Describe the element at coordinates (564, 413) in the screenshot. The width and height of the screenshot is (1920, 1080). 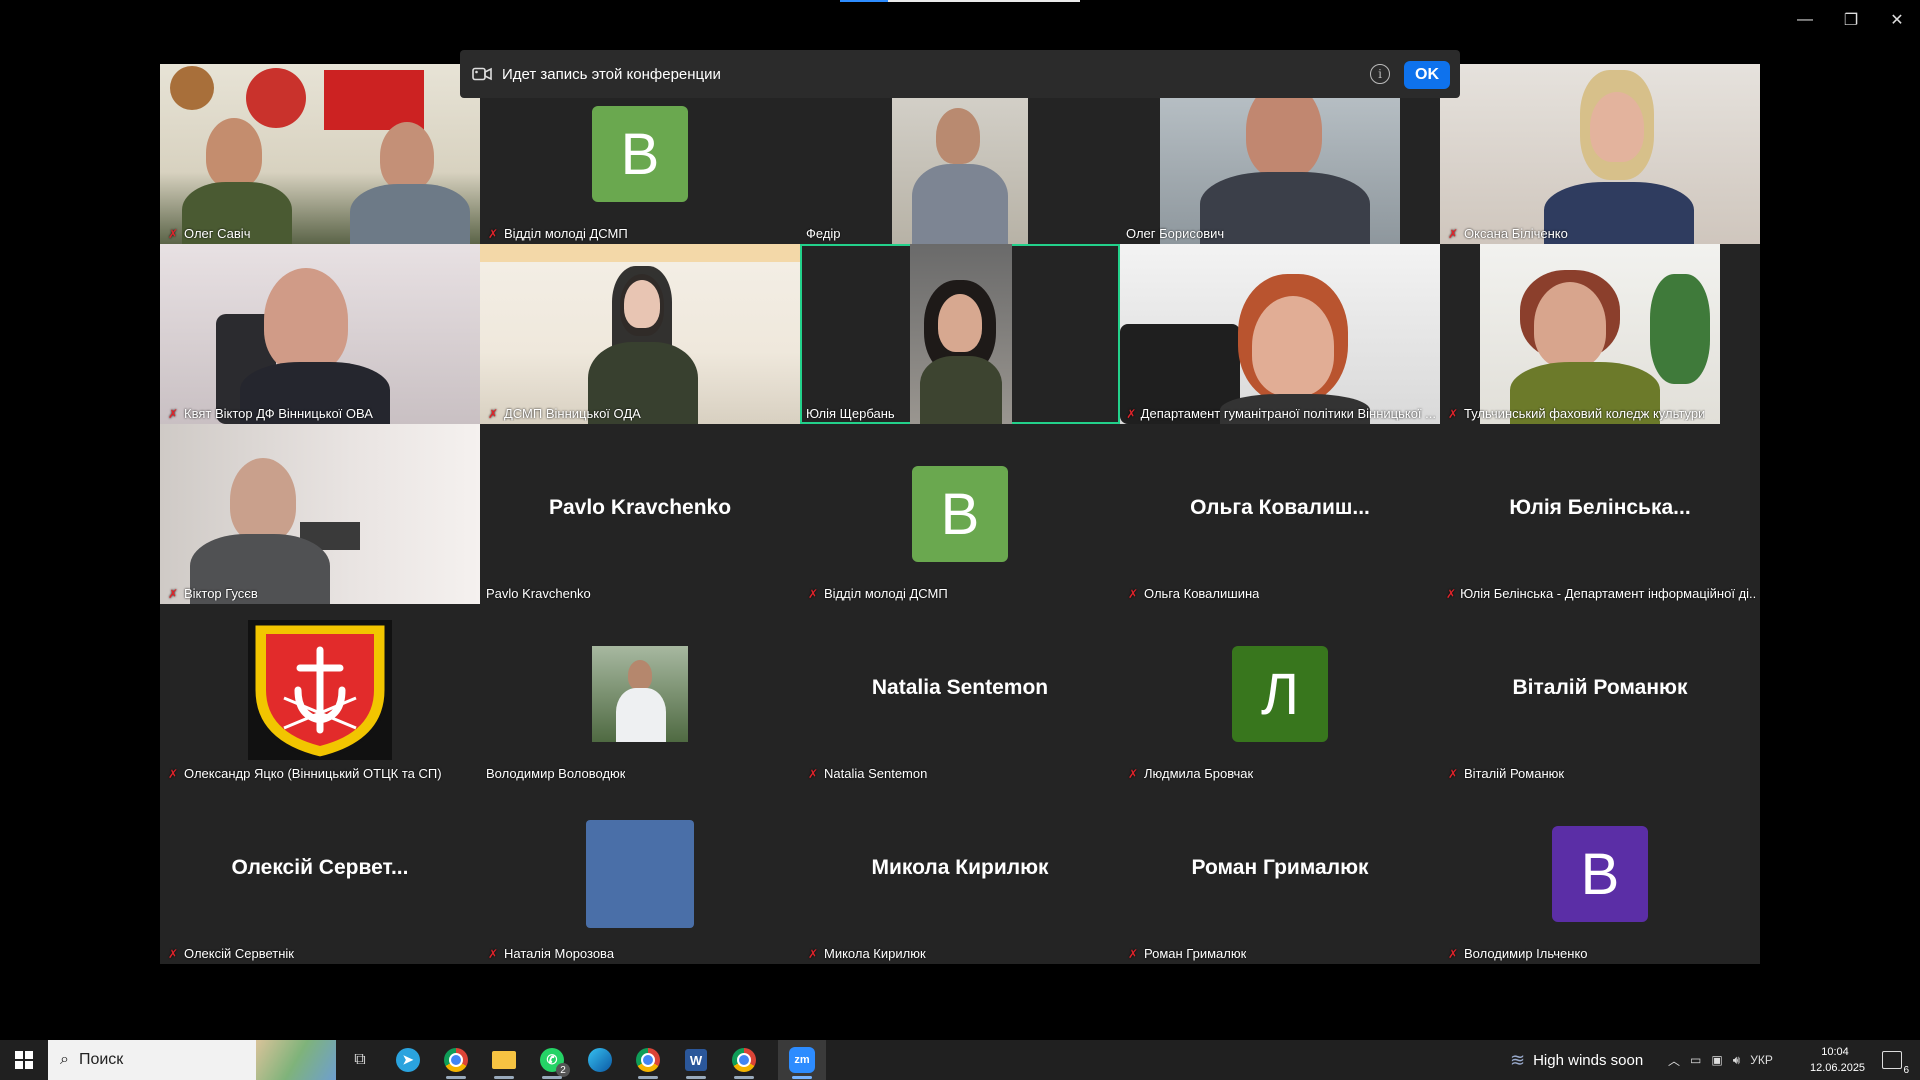
I see `participant-name: ✗ ДСМП Вінницької ОДА` at that location.